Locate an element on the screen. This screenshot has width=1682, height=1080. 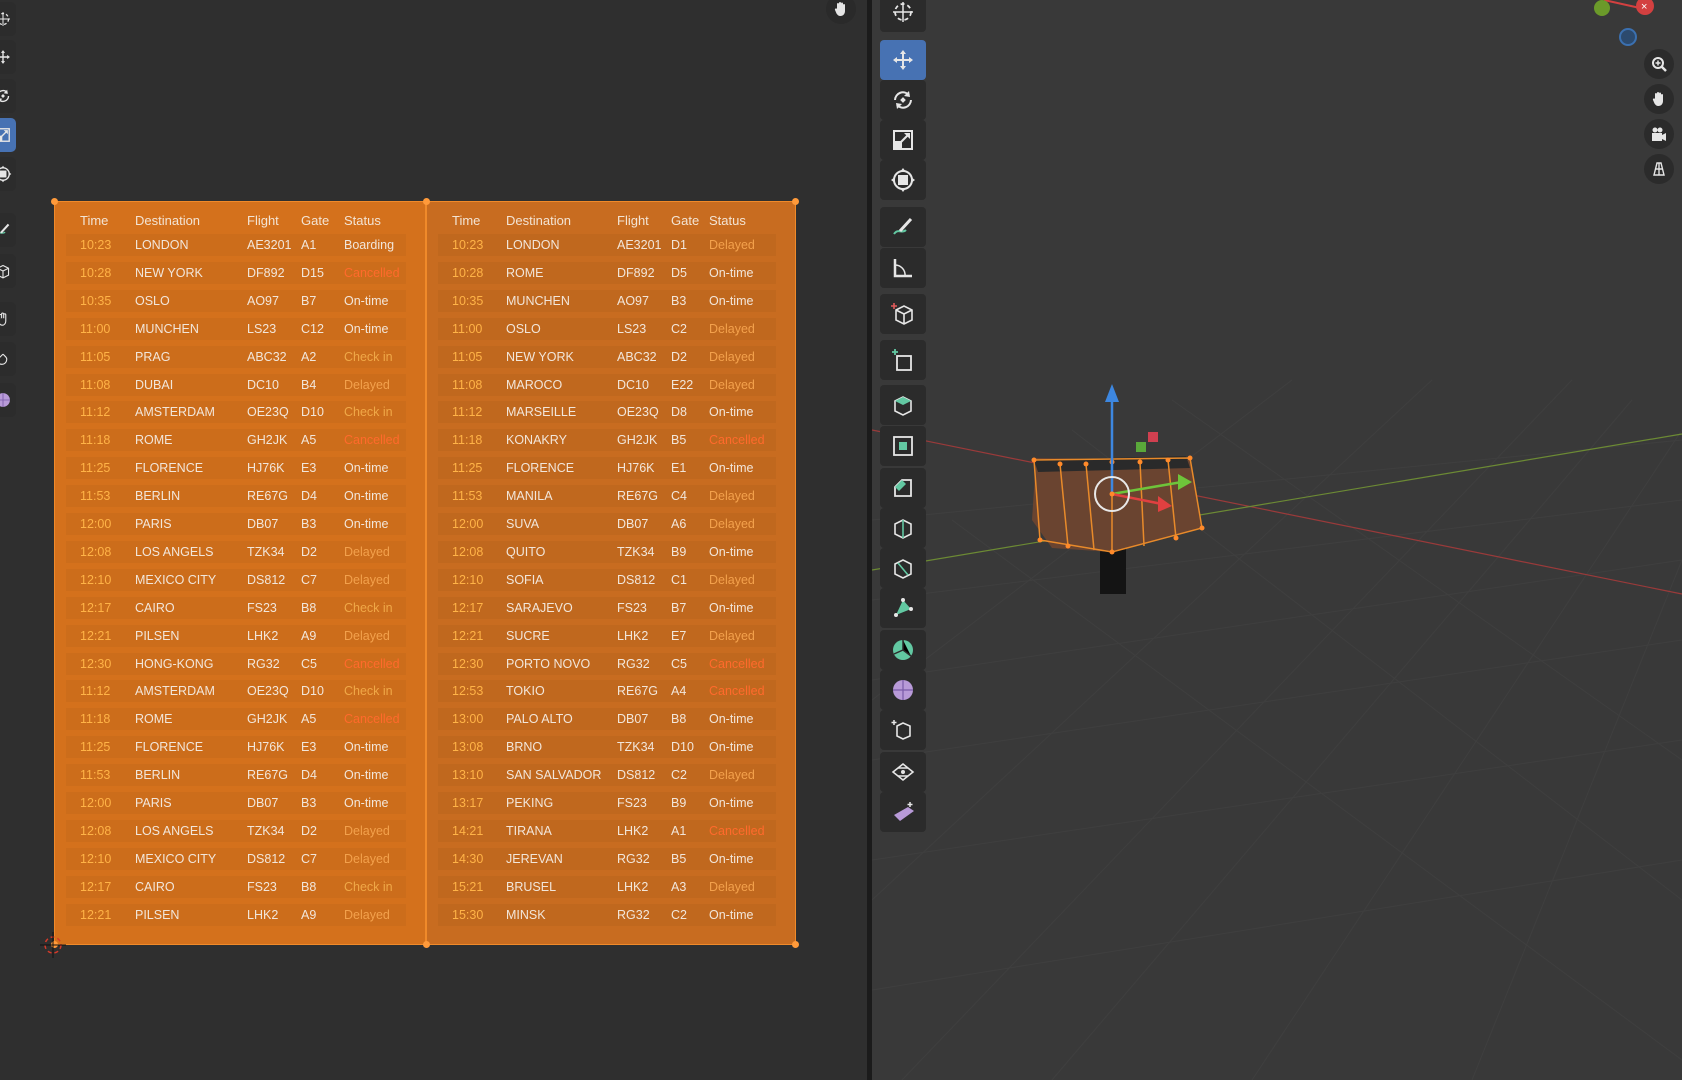
cube-icon is located at coordinates (8, 271).